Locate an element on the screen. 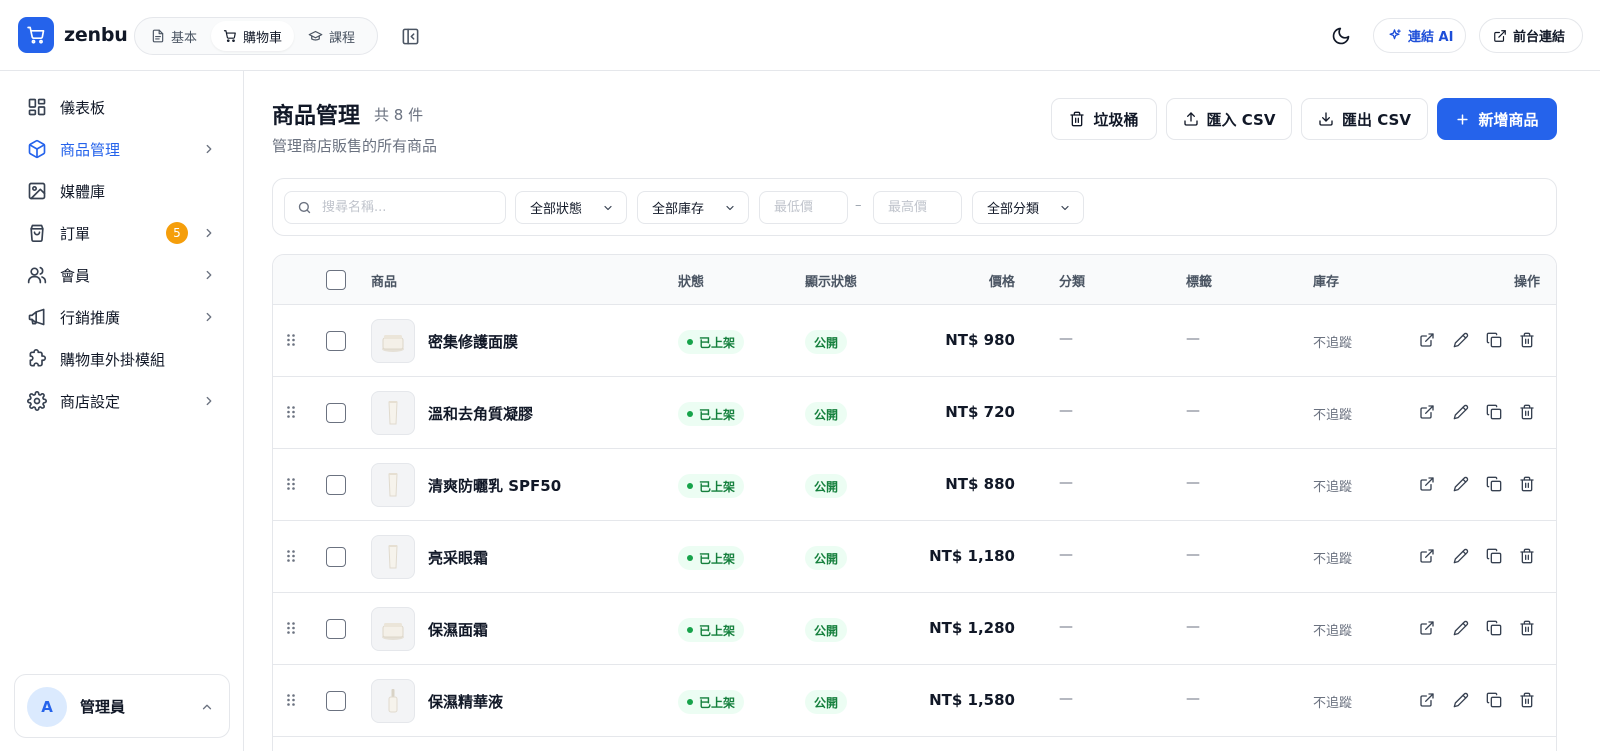 Image resolution: width=1600 pixels, height=751 pixels. moon-icon is located at coordinates (1341, 36).